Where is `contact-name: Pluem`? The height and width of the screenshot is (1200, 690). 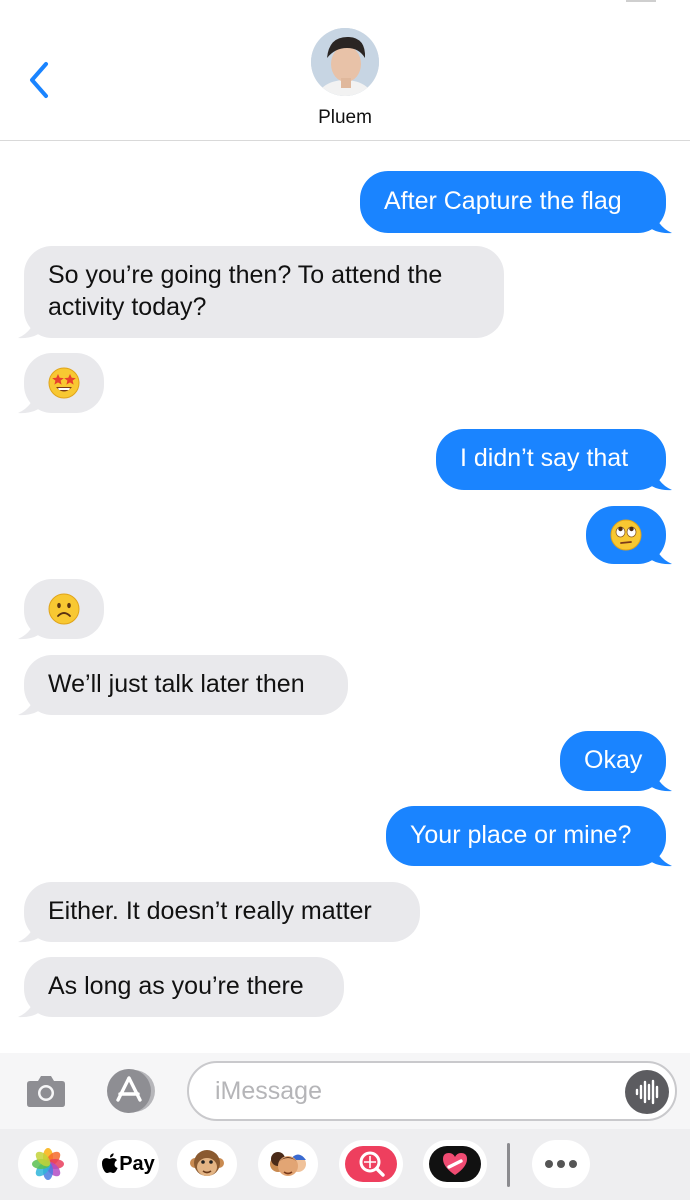 contact-name: Pluem is located at coordinates (345, 118).